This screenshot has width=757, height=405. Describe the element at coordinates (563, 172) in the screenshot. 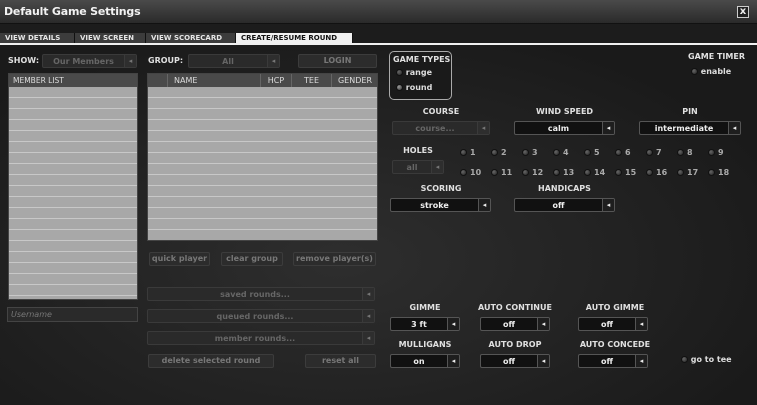

I see `hole-13-radio: 13` at that location.